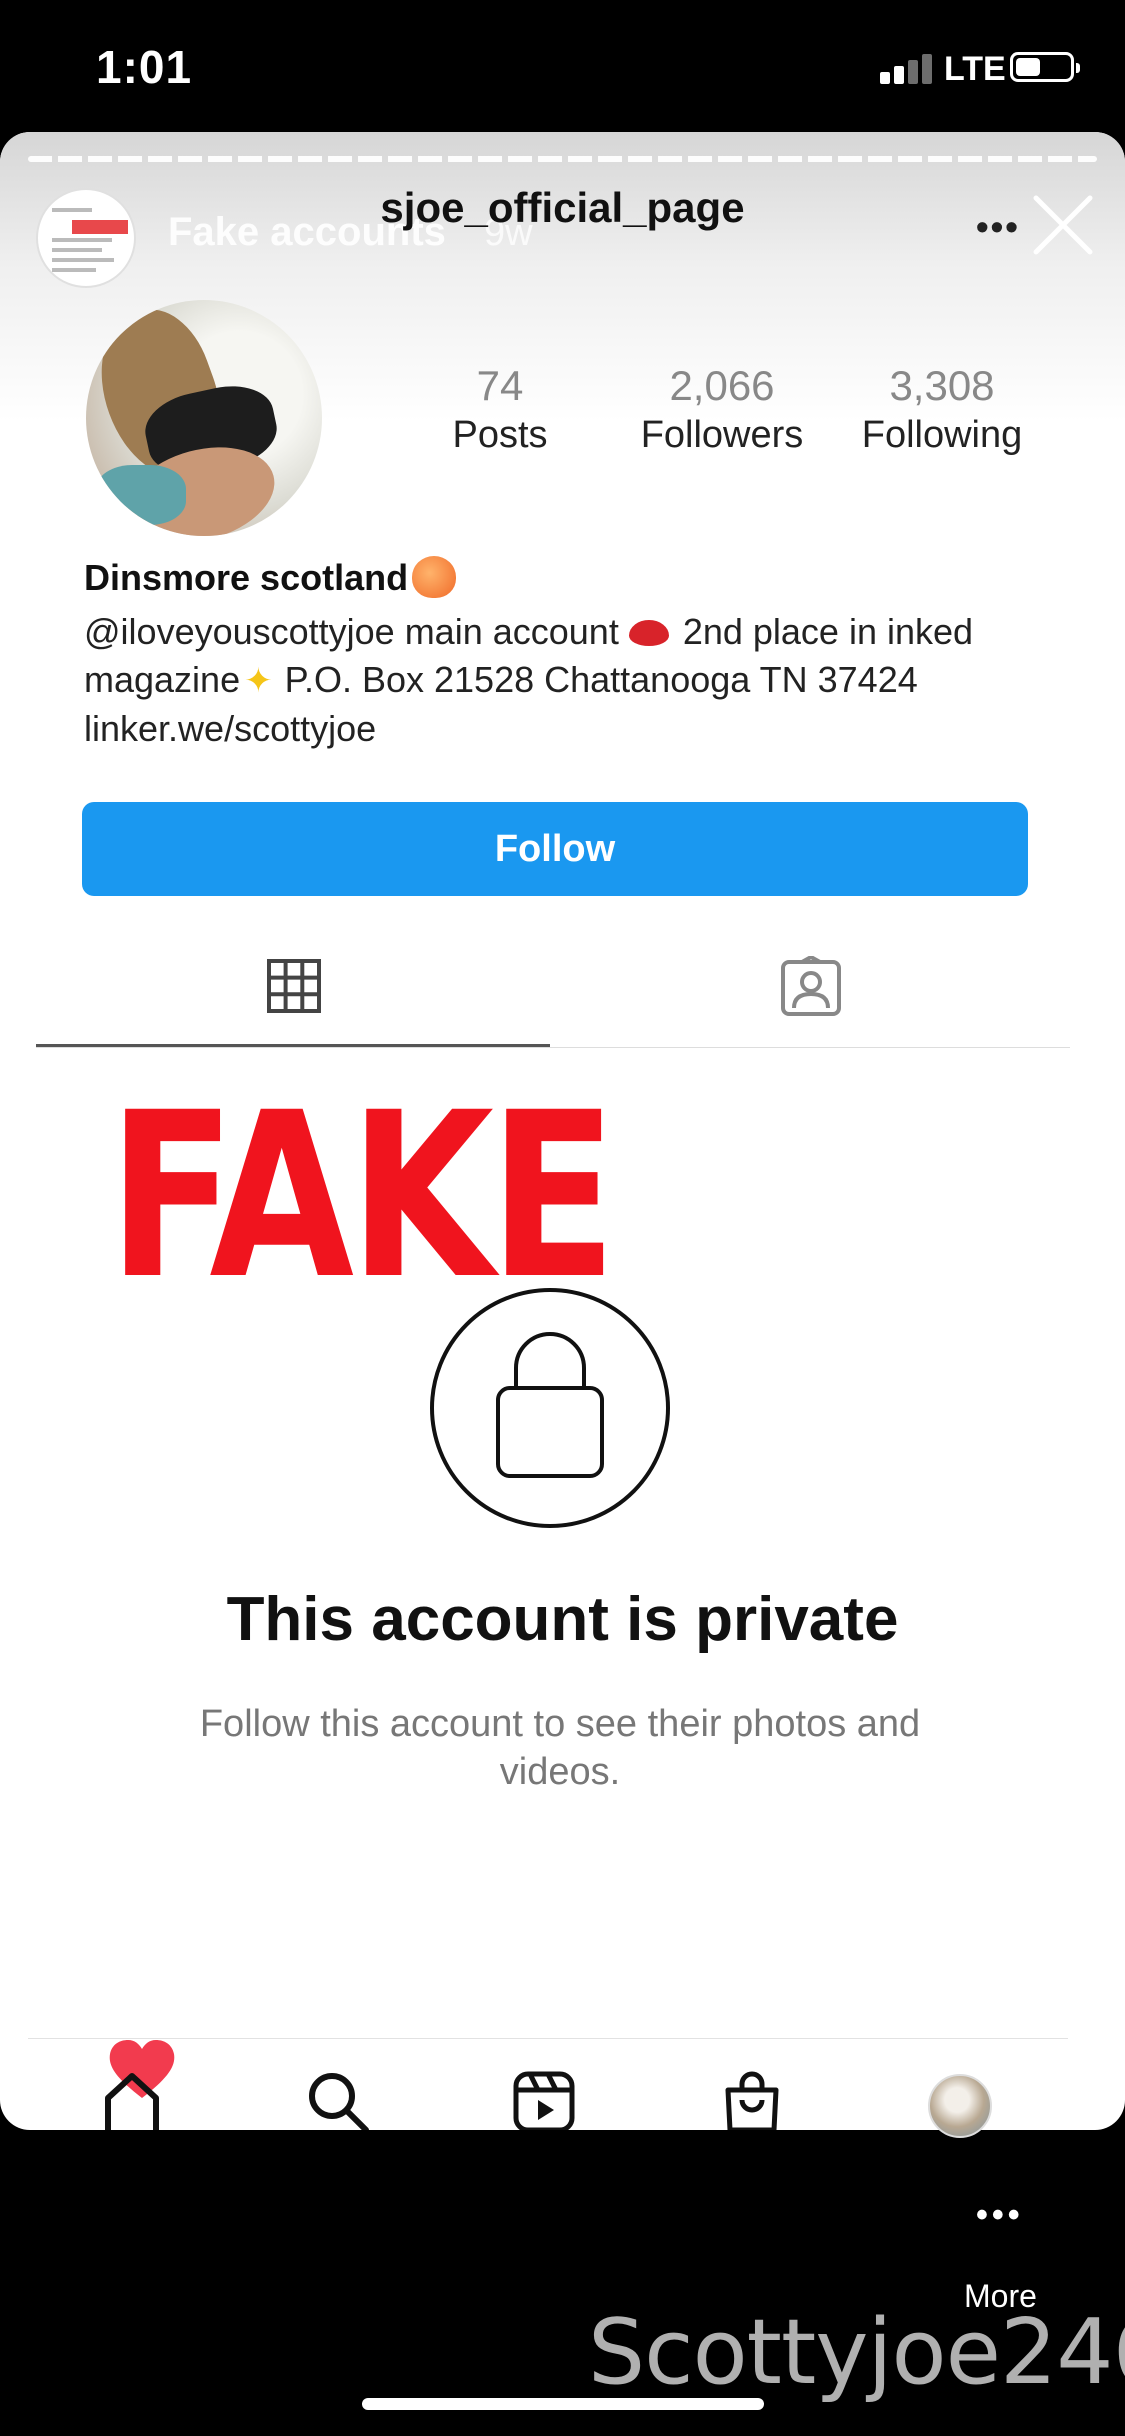 The image size is (1125, 2436). Describe the element at coordinates (351, 631) in the screenshot. I see `bio-text-1: @iloveyouscottyjoe main account` at that location.